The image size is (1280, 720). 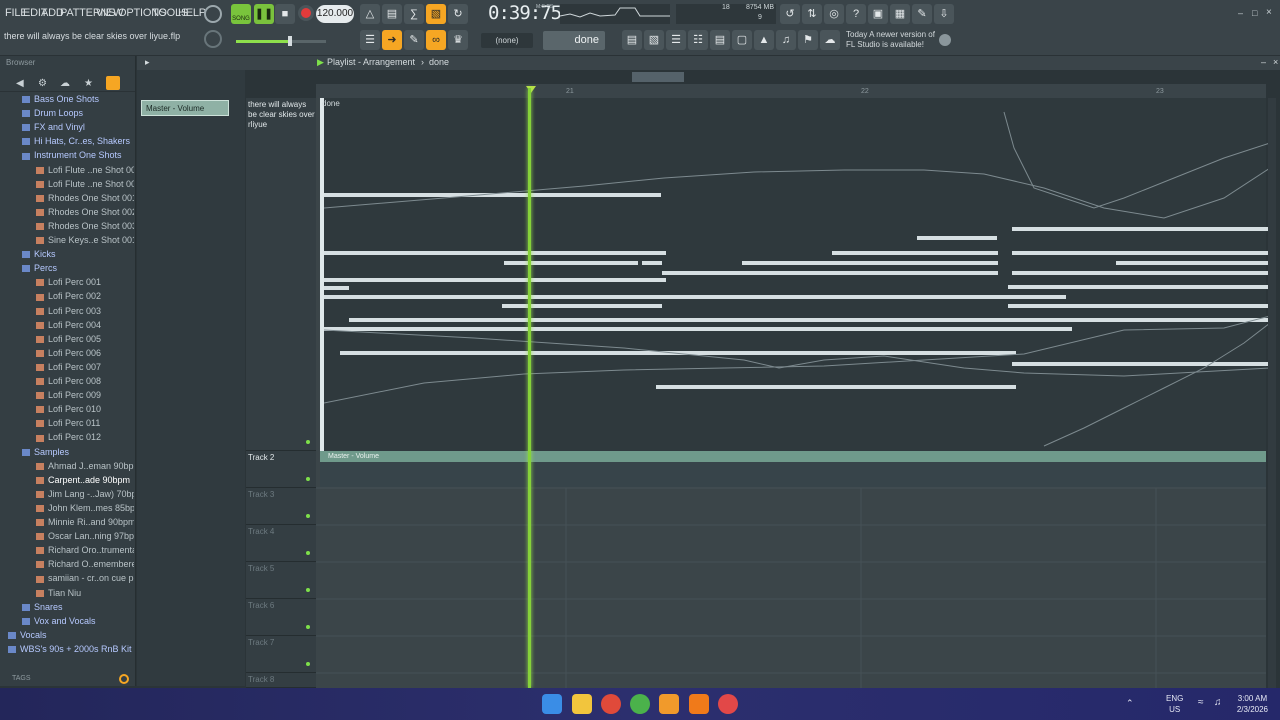 What do you see at coordinates (67, 383) in the screenshot?
I see `browser-item: Lofi Perc 008` at bounding box center [67, 383].